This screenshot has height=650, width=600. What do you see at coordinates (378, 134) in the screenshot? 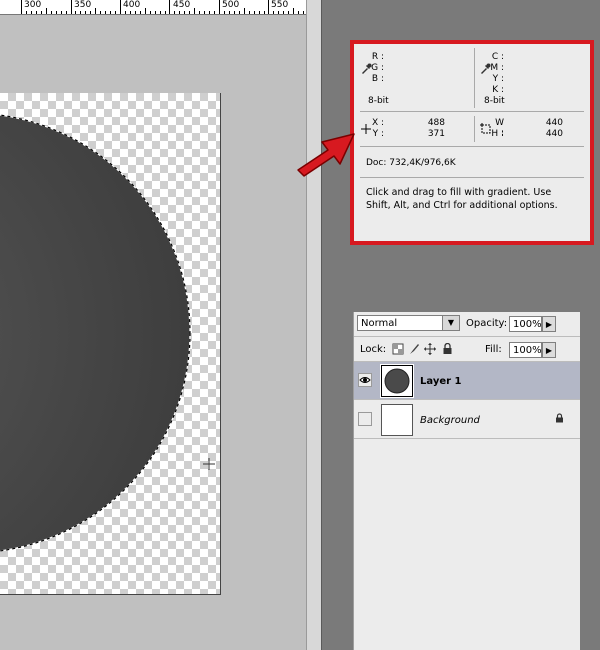
I see `y-label: Y :` at bounding box center [378, 134].